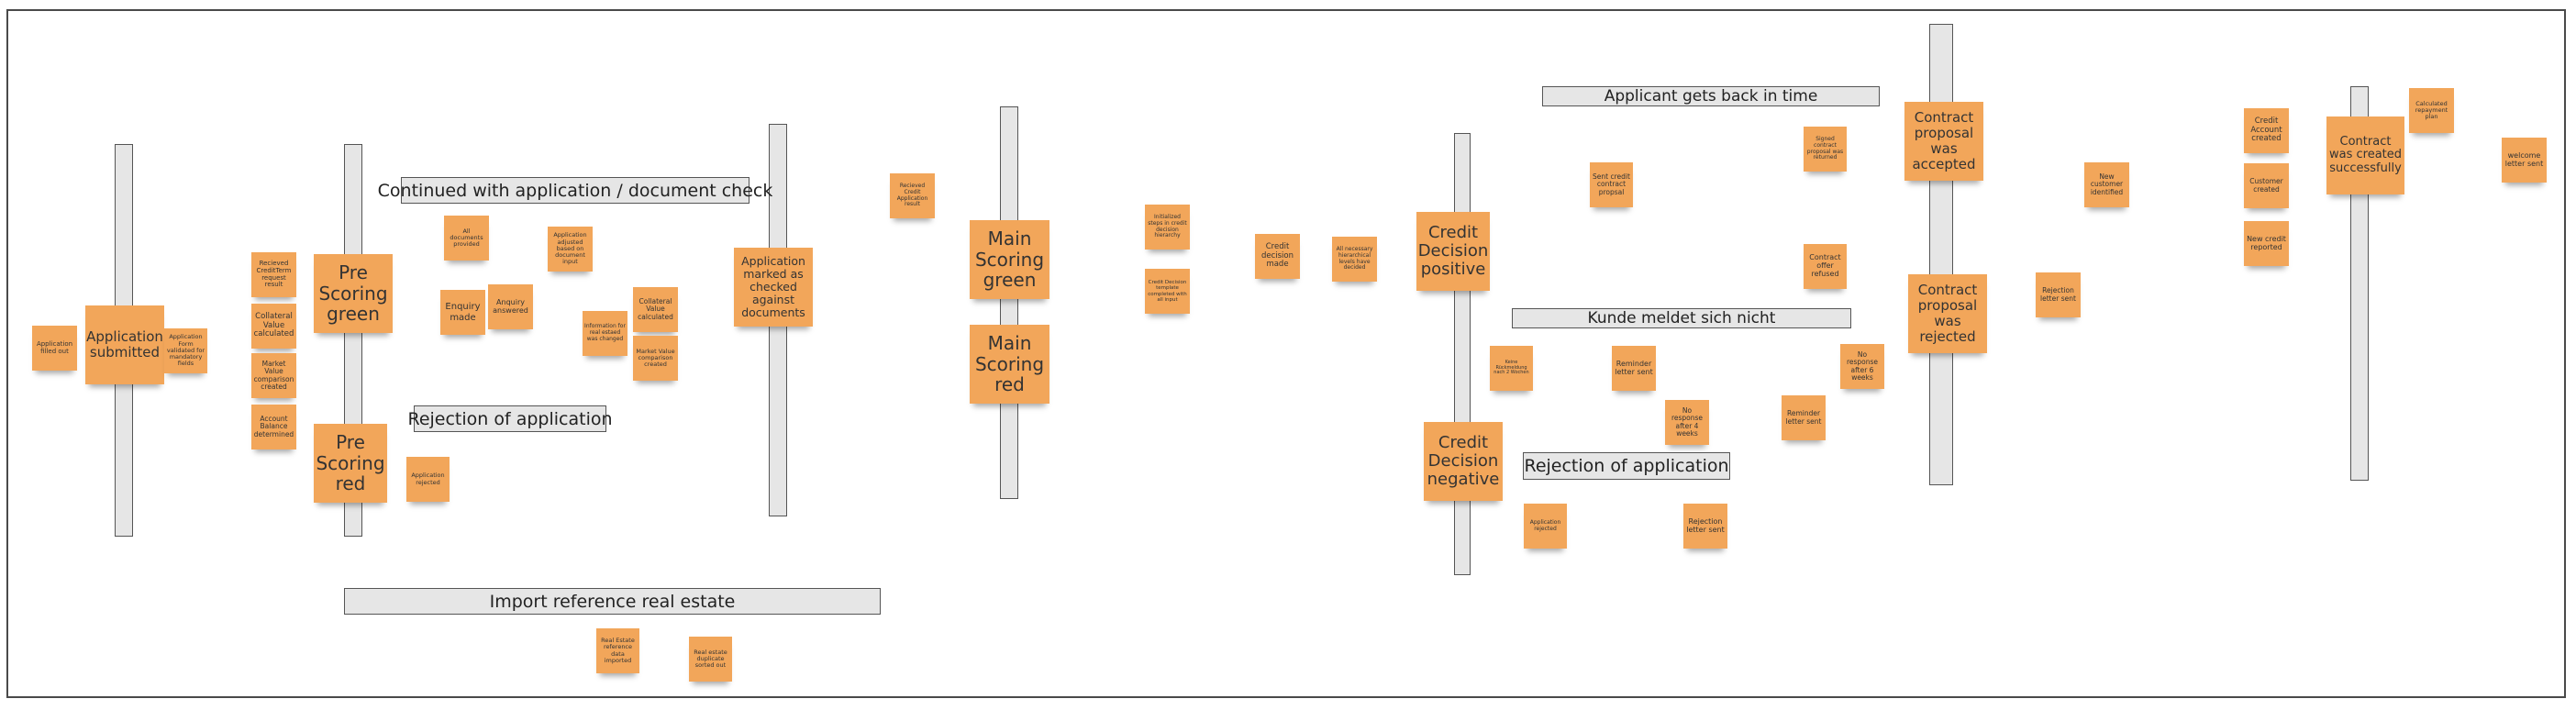 This screenshot has width=2576, height=710. Describe the element at coordinates (1463, 462) in the screenshot. I see `pivotal-credit-decision-negative: Credit Decision negative` at that location.